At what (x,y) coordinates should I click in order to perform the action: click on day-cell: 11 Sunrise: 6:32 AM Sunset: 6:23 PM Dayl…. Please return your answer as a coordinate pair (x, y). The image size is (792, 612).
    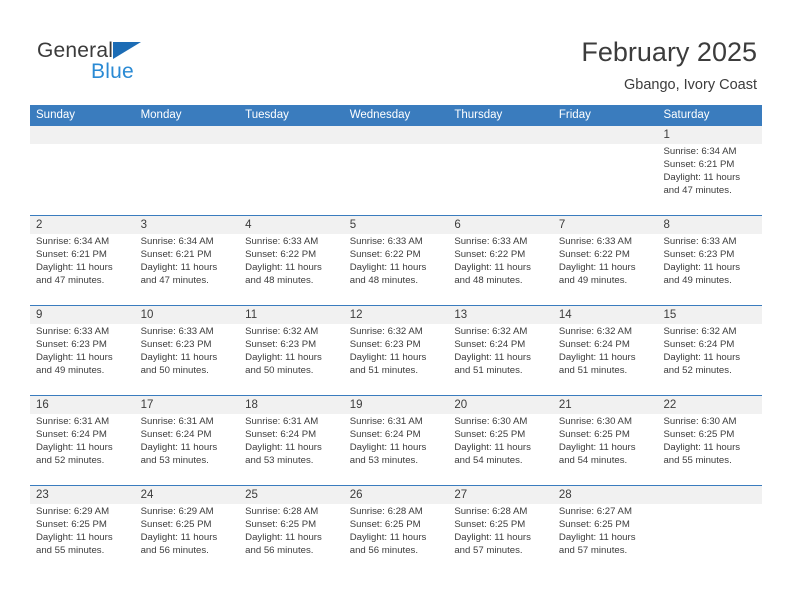
    Looking at the image, I should click on (291, 350).